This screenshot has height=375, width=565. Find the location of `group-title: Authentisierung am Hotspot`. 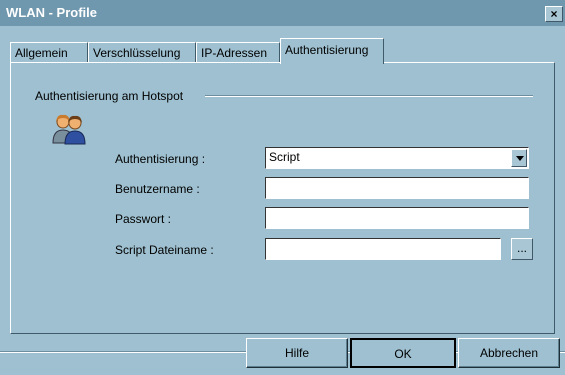

group-title: Authentisierung am Hotspot is located at coordinates (109, 96).